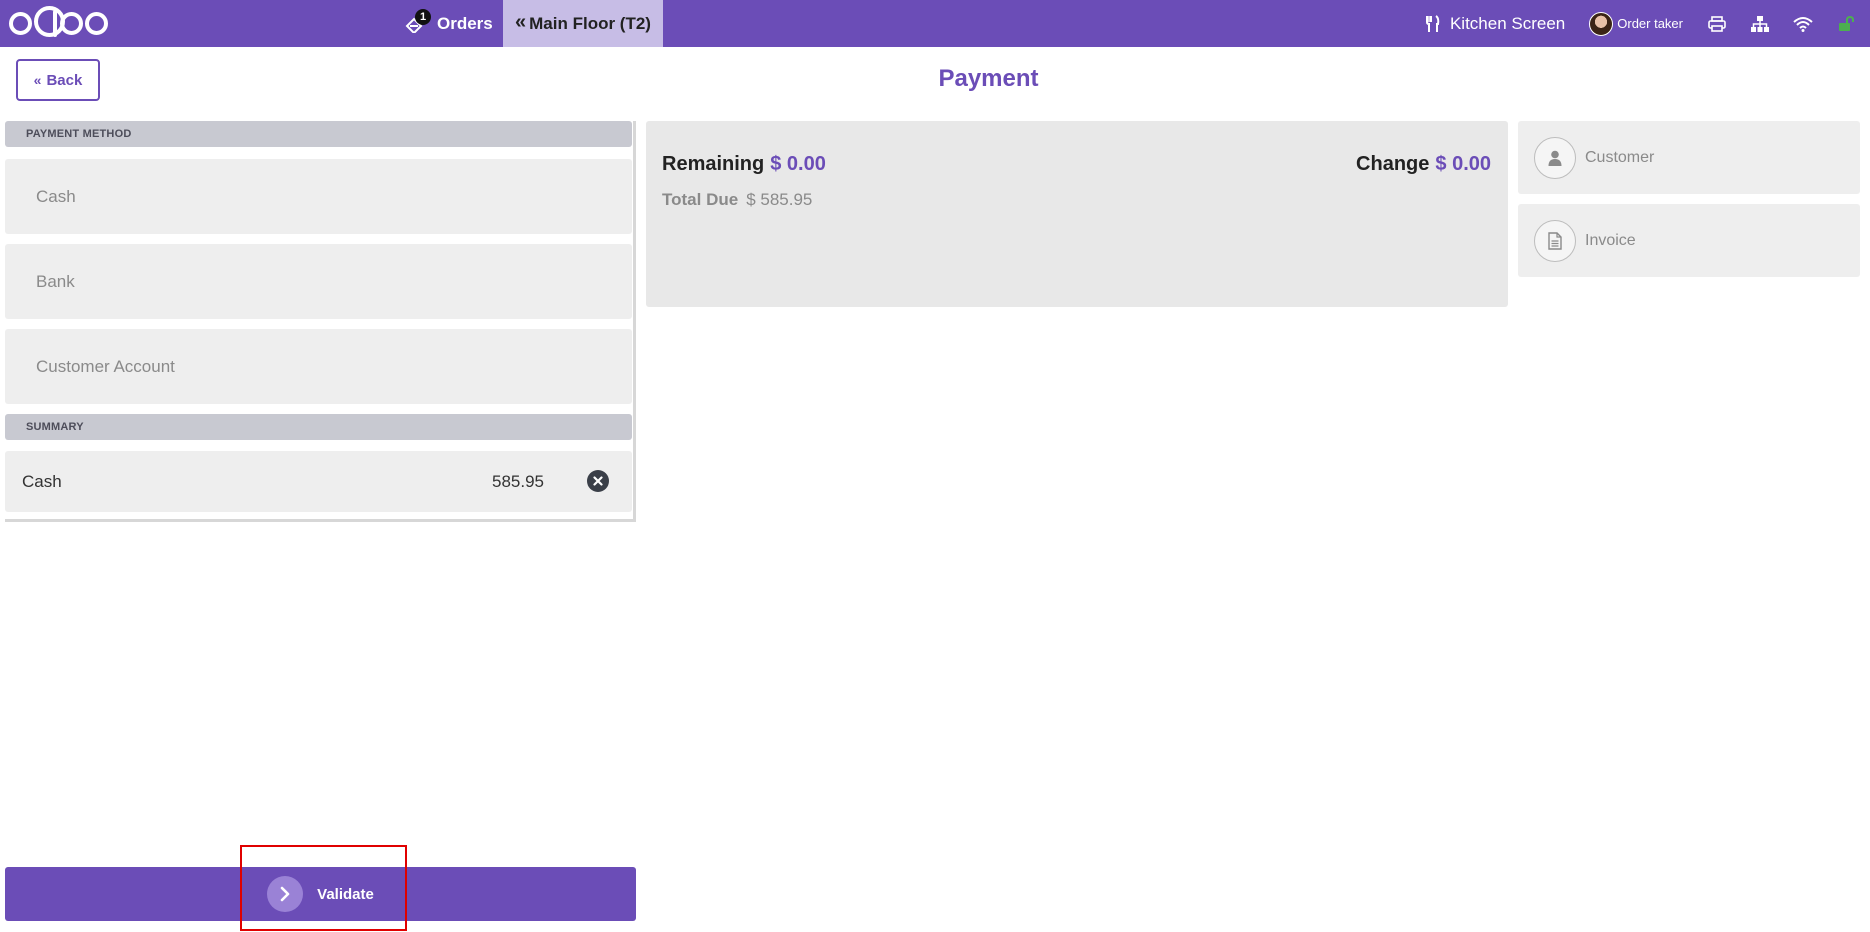 Image resolution: width=1870 pixels, height=932 pixels. What do you see at coordinates (318, 196) in the screenshot?
I see `payment-method-cash: Cash` at bounding box center [318, 196].